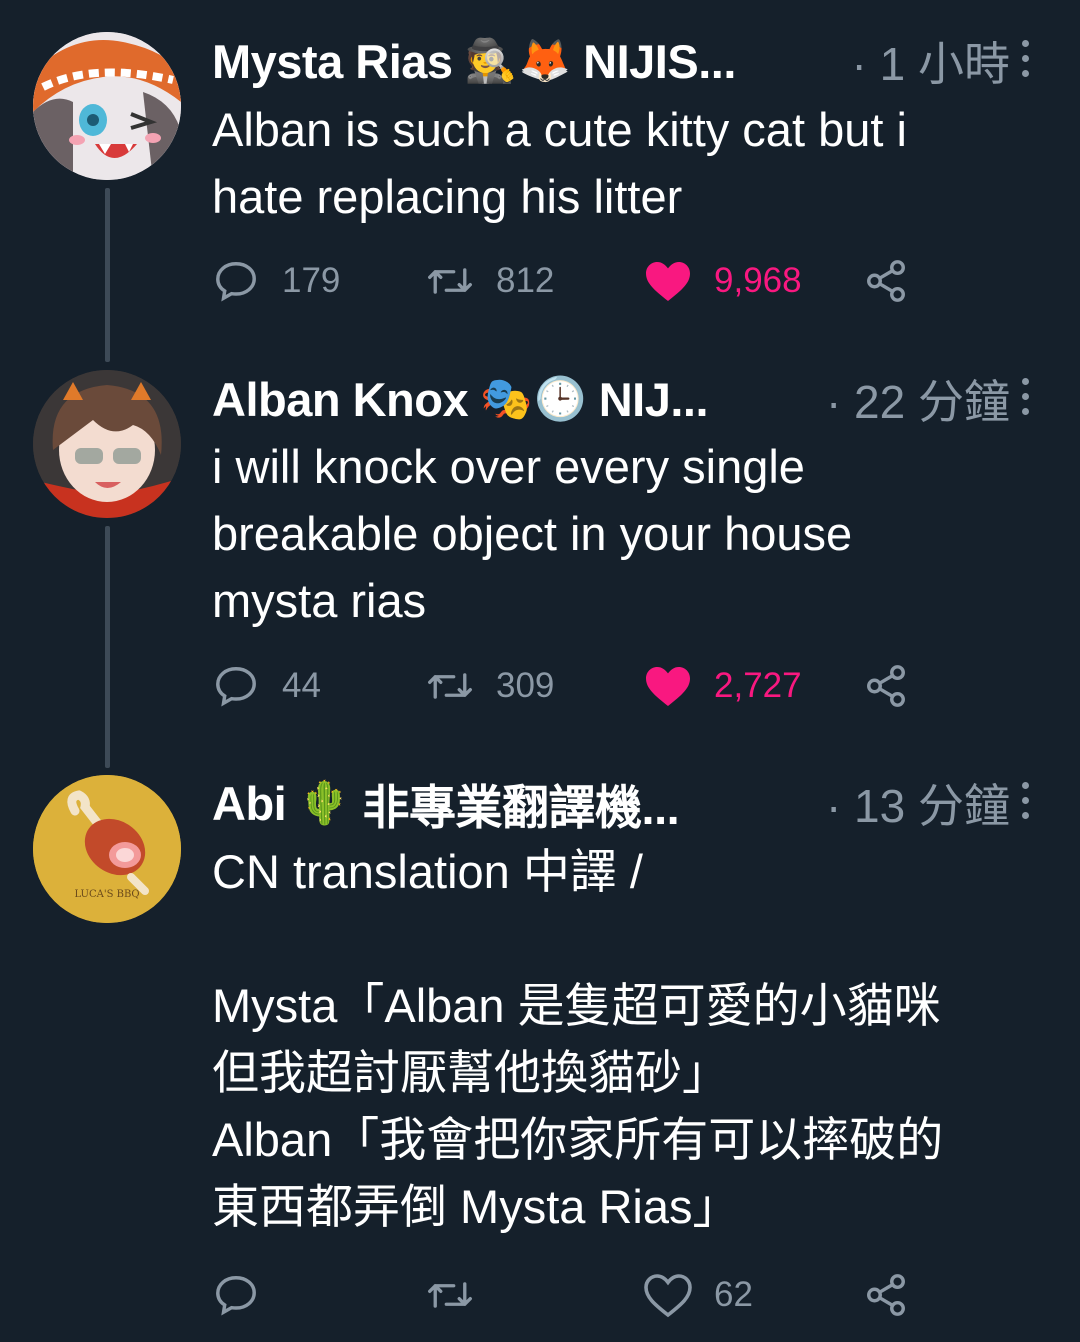  What do you see at coordinates (340, 399) in the screenshot?
I see `display-name: Alban Knox` at bounding box center [340, 399].